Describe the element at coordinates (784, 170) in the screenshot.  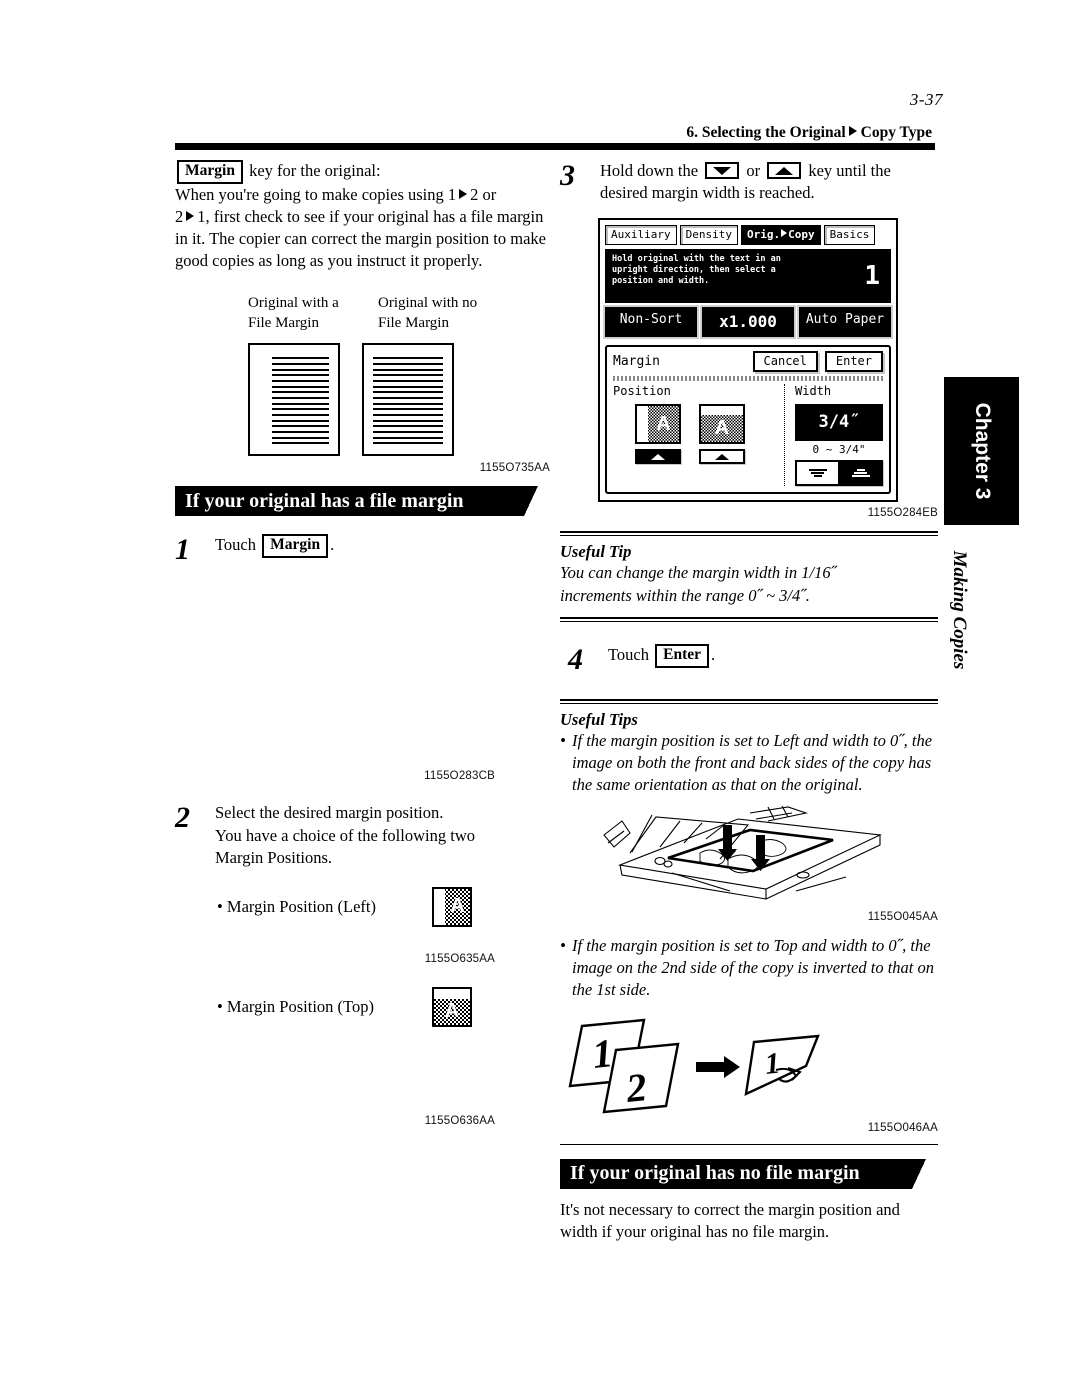
I see `up-arrow-key-icon` at that location.